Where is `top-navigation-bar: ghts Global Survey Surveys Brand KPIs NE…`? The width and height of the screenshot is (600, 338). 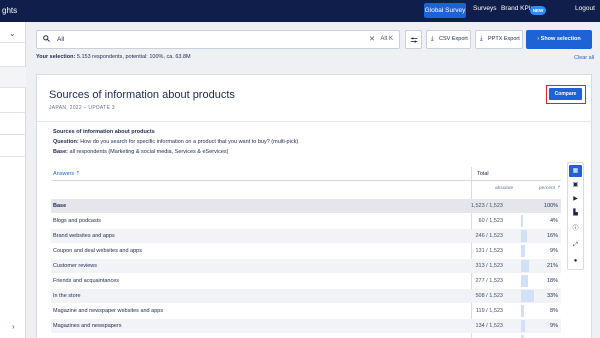 top-navigation-bar: ghts Global Survey Surveys Brand KPIs NE… is located at coordinates (300, 11).